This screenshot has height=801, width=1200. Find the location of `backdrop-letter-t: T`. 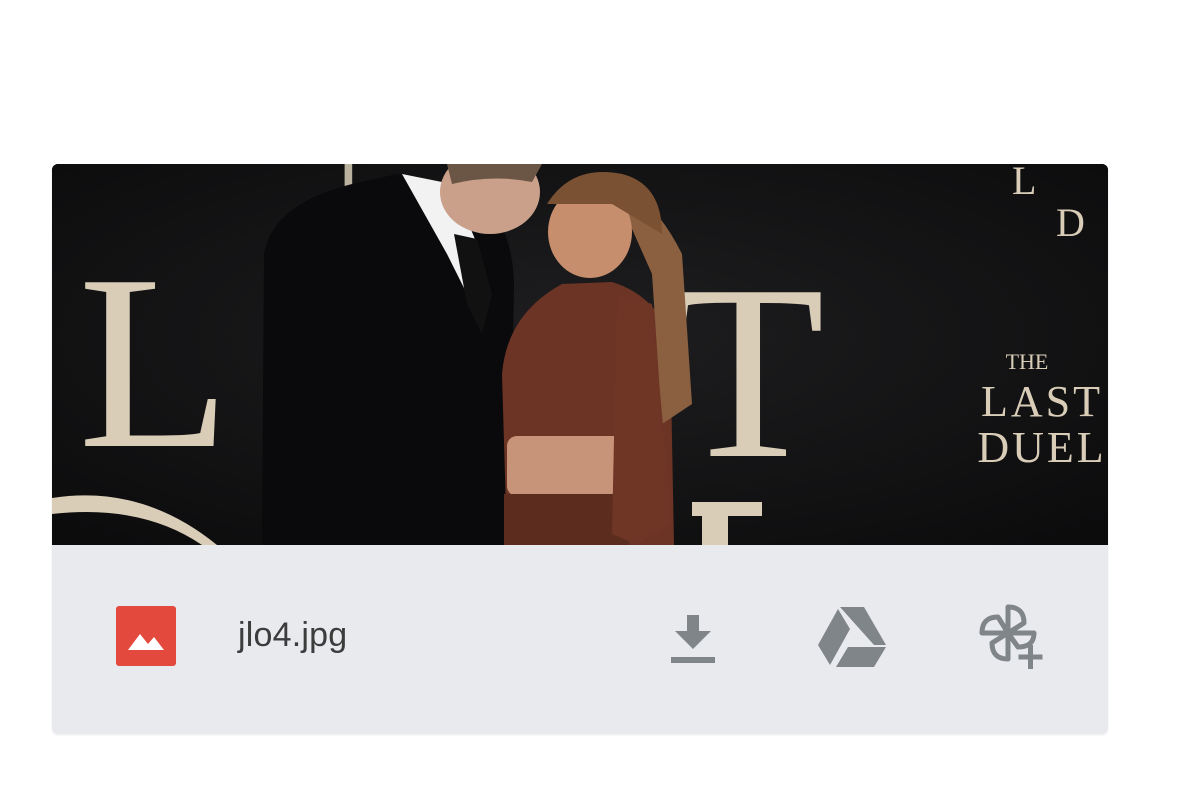

backdrop-letter-t: T is located at coordinates (748, 372).